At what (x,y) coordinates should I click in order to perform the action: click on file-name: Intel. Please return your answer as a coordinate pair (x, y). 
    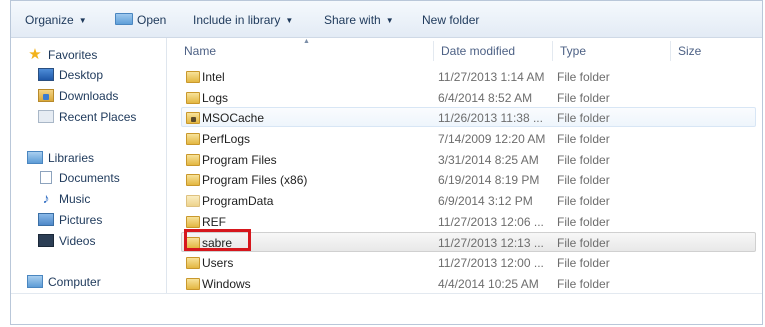
    Looking at the image, I should click on (213, 77).